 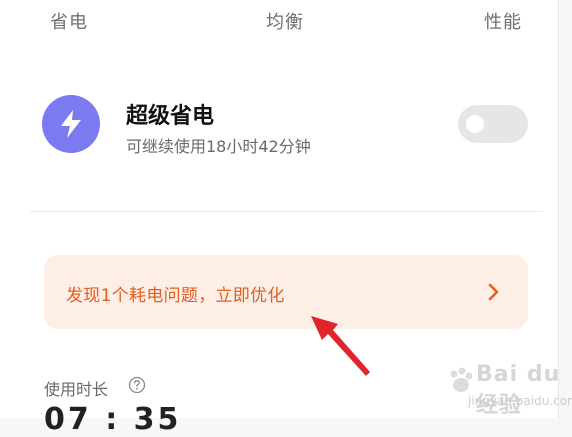 I want to click on power-mode-tabs: 省电 均衡 性能, so click(x=279, y=23).